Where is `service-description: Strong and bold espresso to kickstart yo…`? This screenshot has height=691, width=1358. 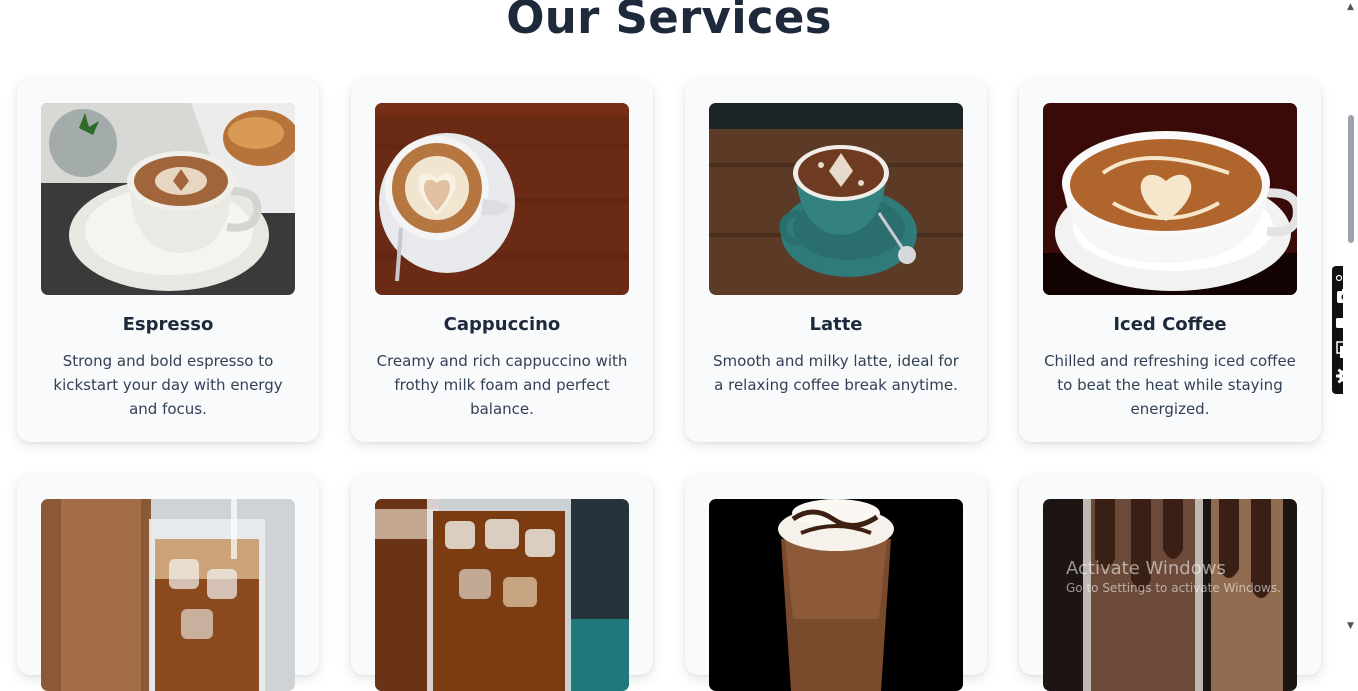
service-description: Strong and bold espresso to kickstart yo… is located at coordinates (168, 385).